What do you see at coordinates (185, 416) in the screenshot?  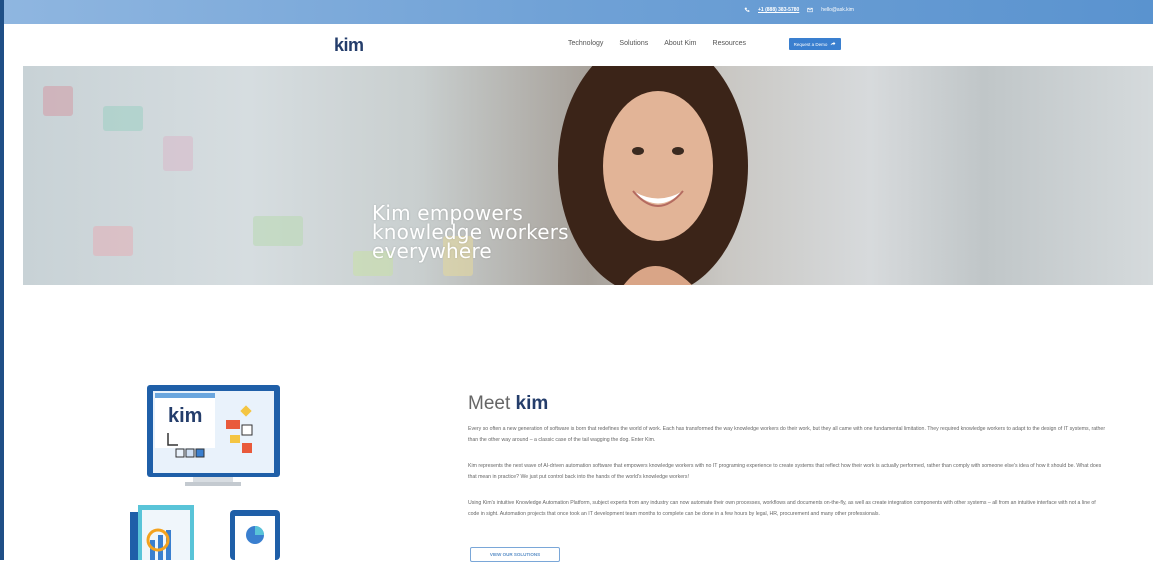 I see `monitor-logo: kim` at bounding box center [185, 416].